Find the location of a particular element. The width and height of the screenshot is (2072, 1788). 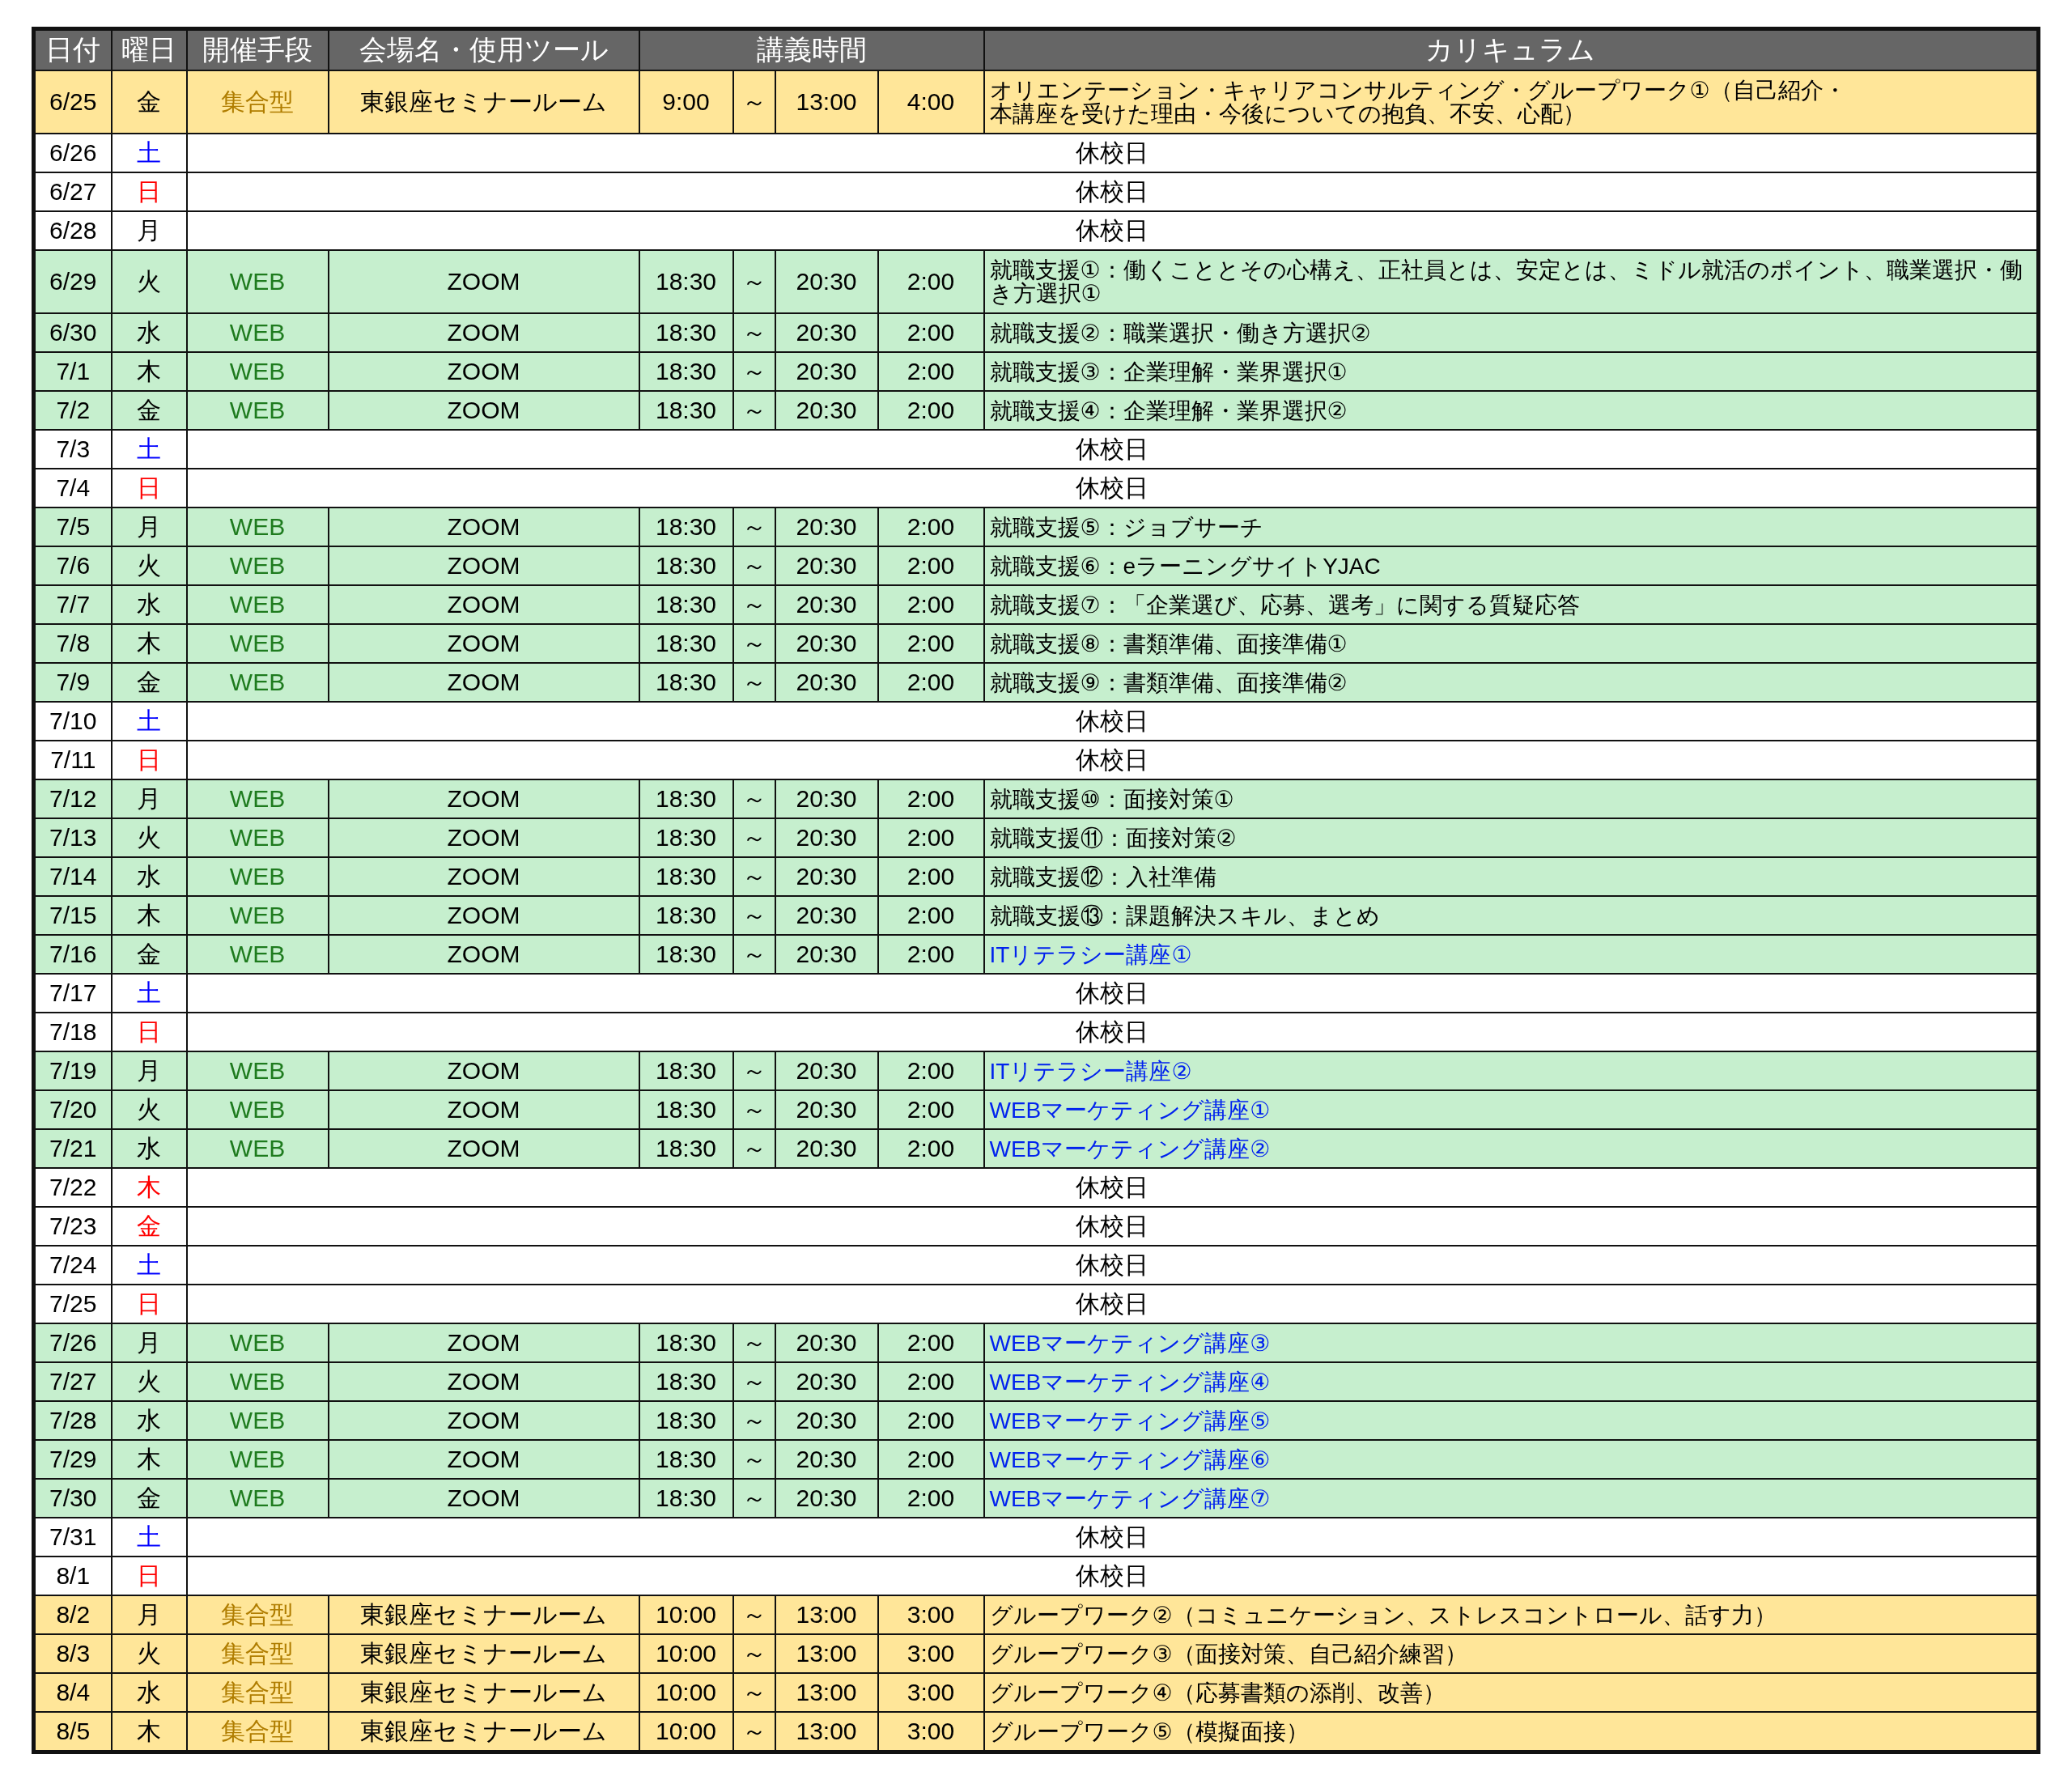

curriculum-text: 就職支援⑬：課題解決スキル、まとめ is located at coordinates (1184, 916).